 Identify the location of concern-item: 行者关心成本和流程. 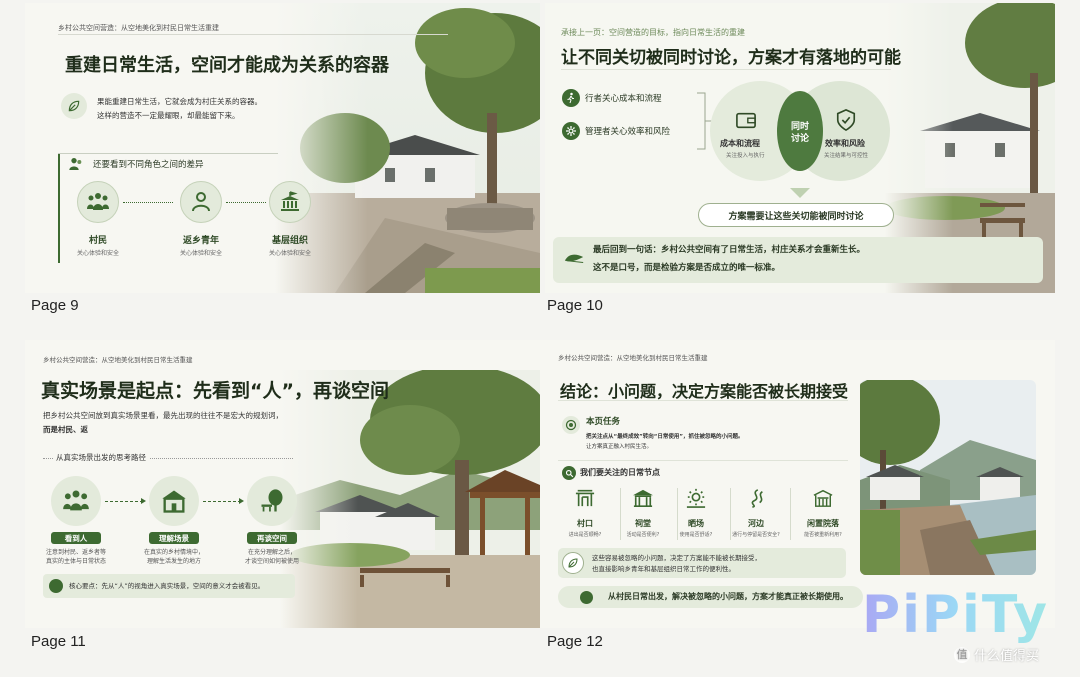
(623, 99).